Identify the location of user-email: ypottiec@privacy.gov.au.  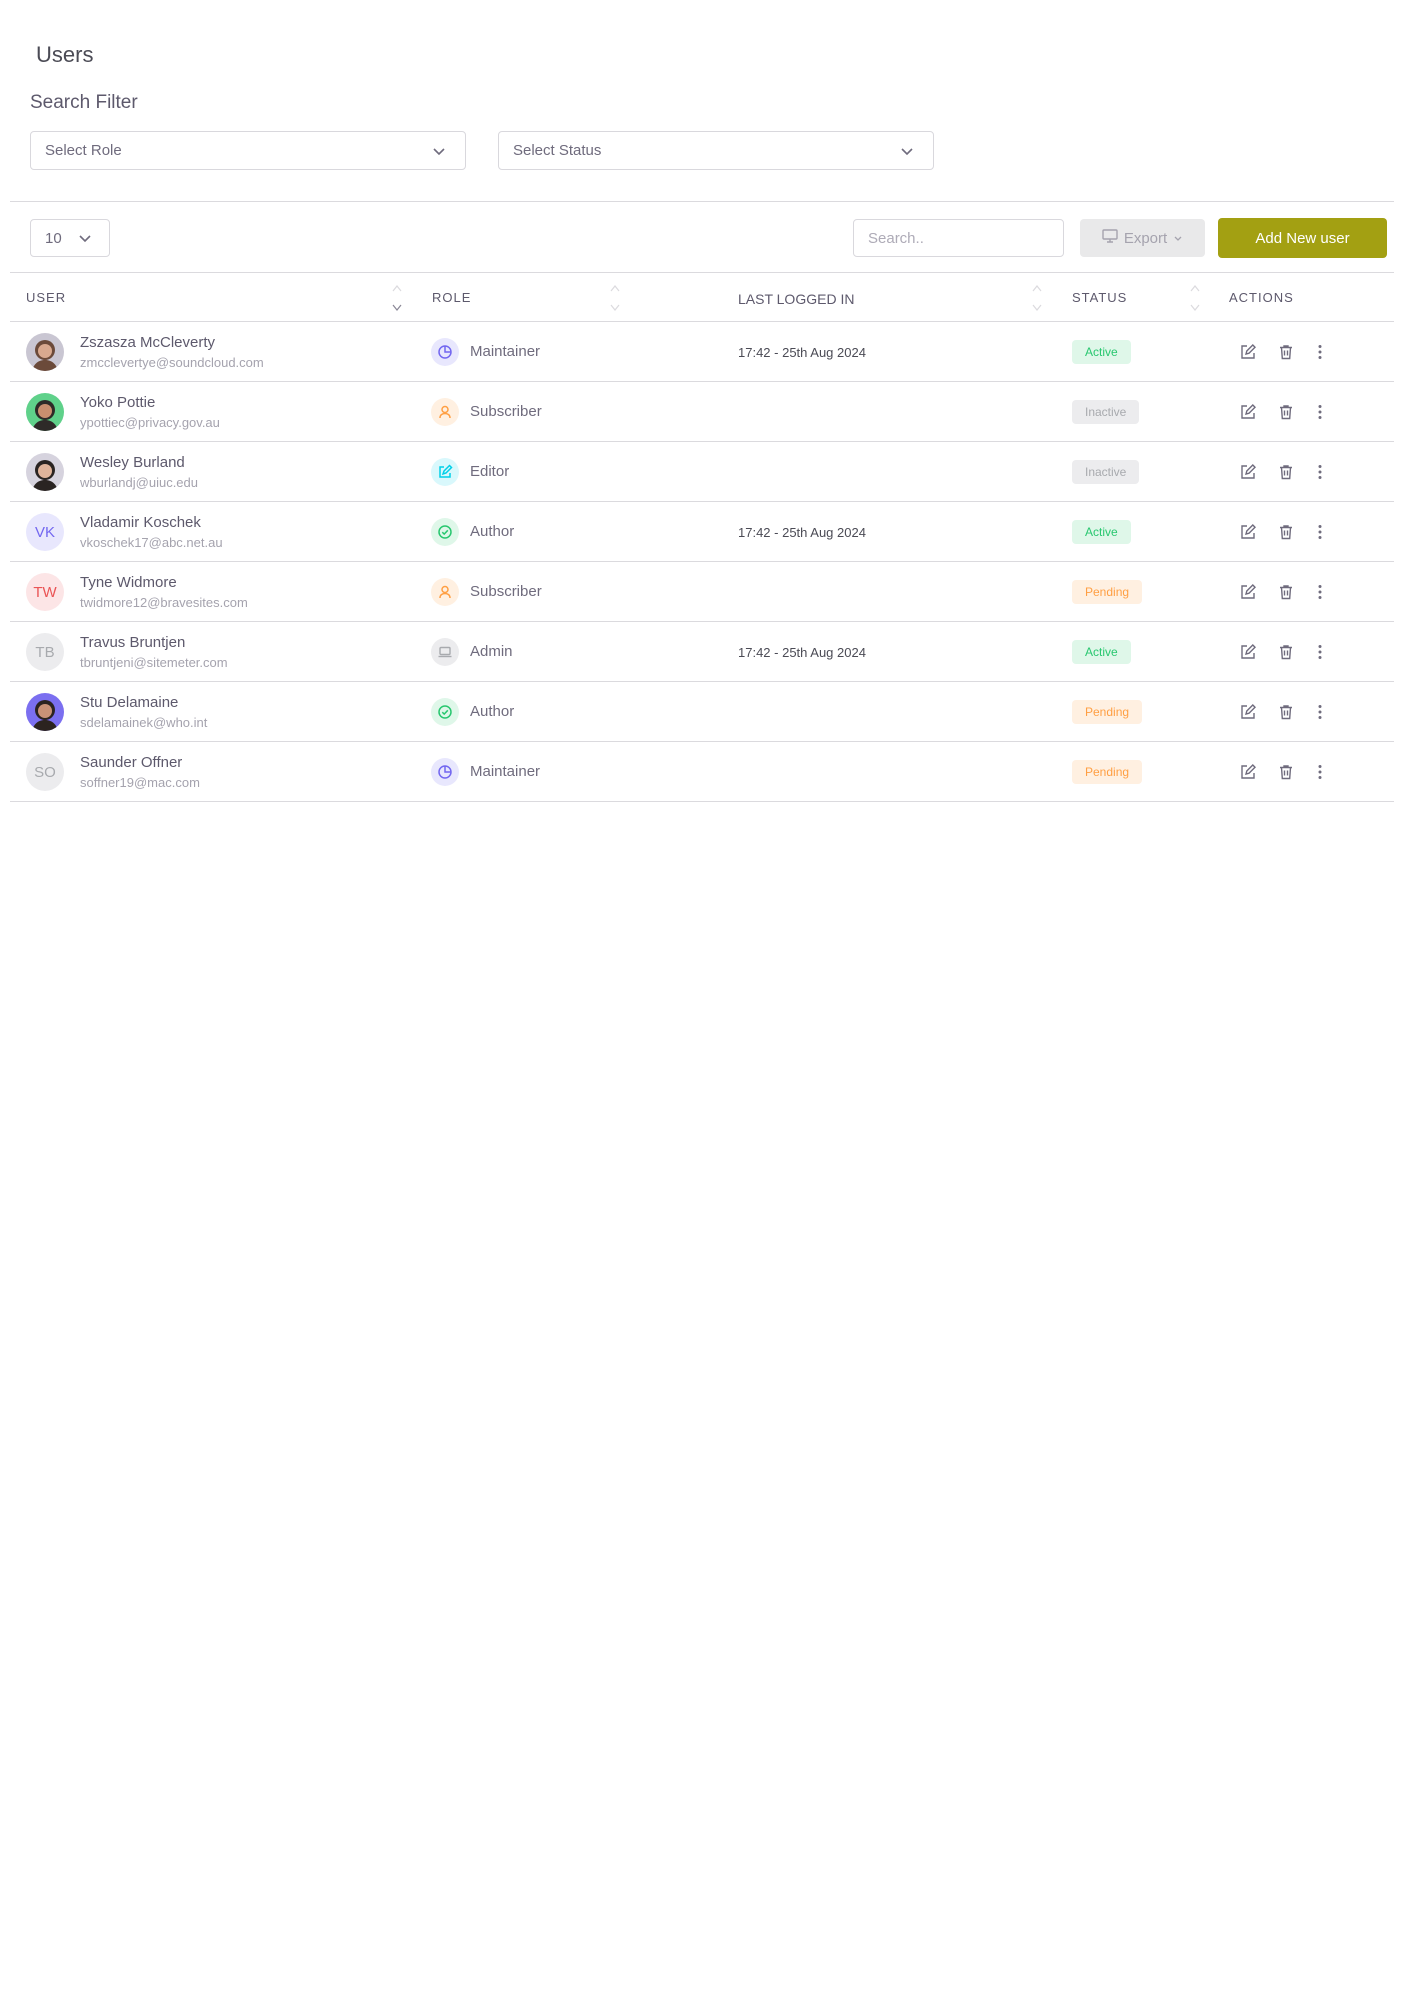
(150, 422).